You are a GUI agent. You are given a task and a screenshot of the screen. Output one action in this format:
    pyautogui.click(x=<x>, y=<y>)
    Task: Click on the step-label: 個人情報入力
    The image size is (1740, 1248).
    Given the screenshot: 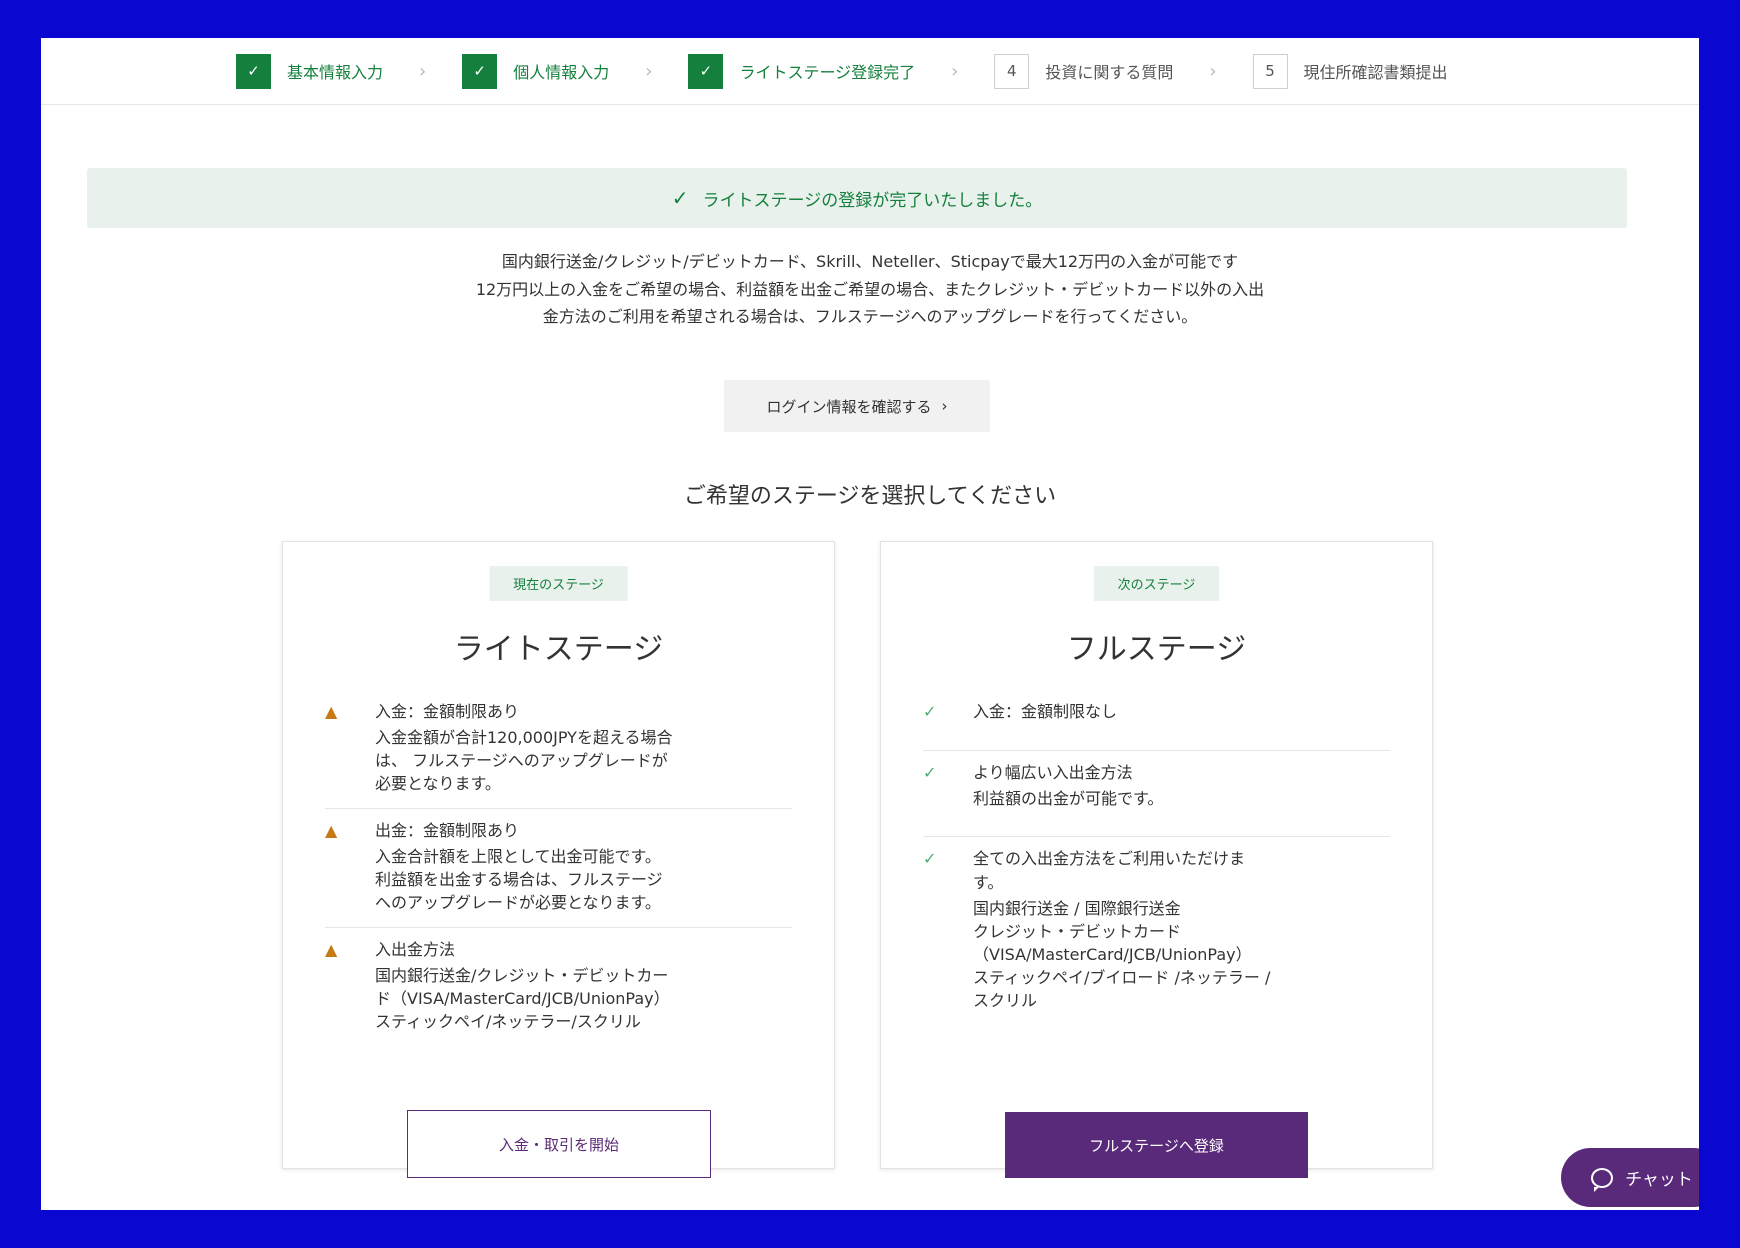 What is the action you would take?
    pyautogui.click(x=561, y=72)
    